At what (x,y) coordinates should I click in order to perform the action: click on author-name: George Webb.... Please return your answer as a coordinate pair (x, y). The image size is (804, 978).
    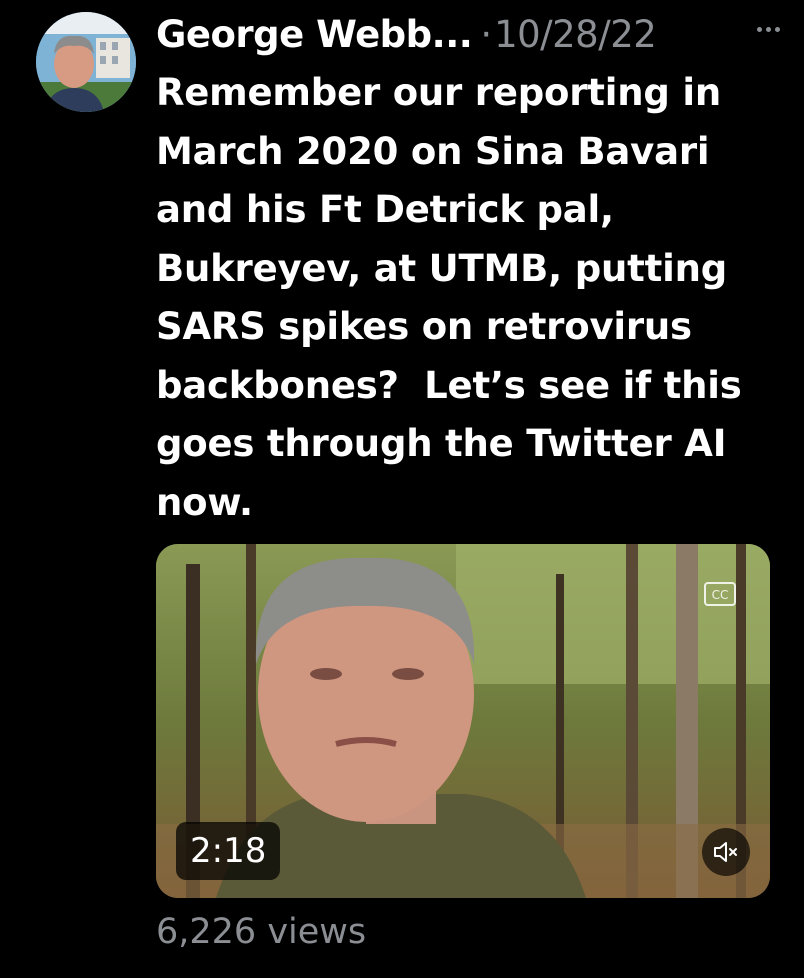
    Looking at the image, I should click on (314, 34).